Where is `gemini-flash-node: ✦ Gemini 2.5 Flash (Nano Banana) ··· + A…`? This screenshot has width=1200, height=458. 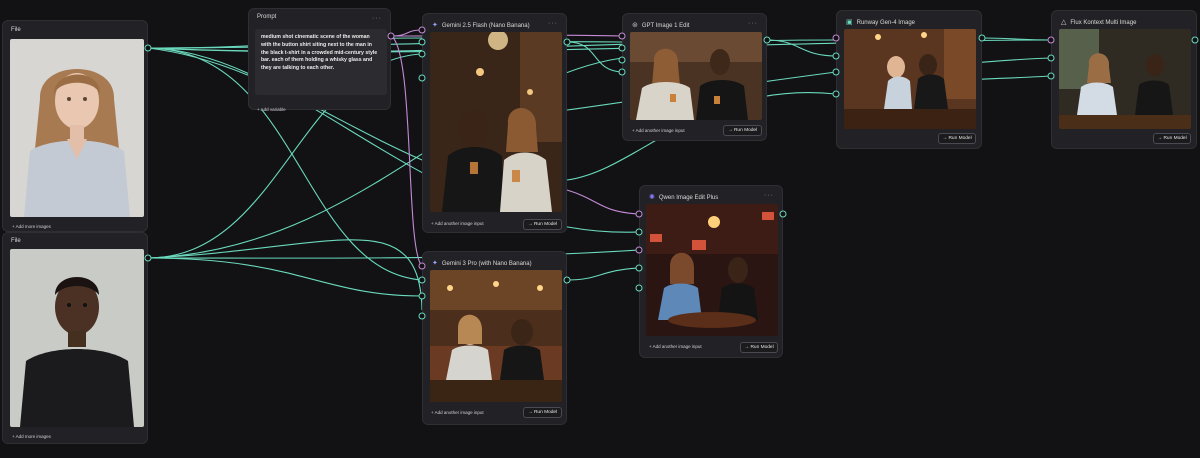
gemini-flash-node: ✦ Gemini 2.5 Flash (Nano Banana) ··· + A… is located at coordinates (494, 123).